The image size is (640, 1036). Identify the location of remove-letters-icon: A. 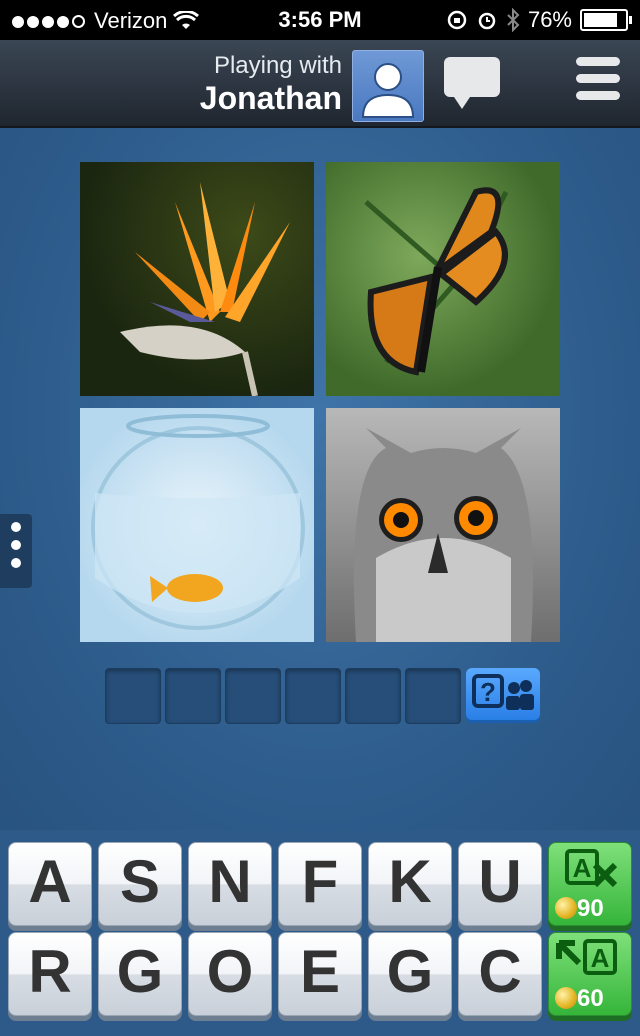
(591, 868).